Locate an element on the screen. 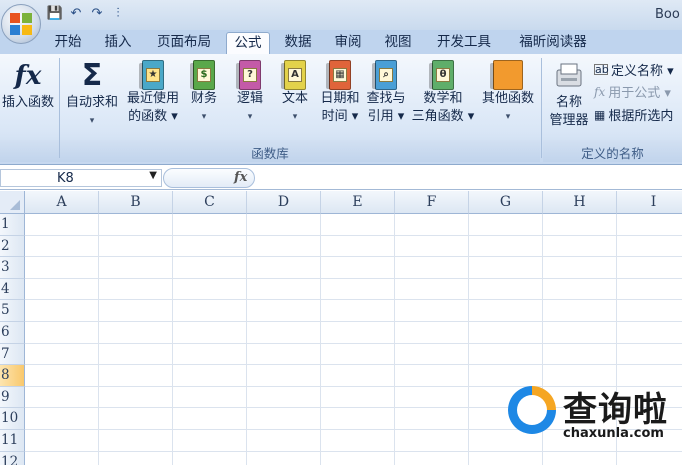 This screenshot has height=465, width=682. select-all-corner is located at coordinates (12, 202).